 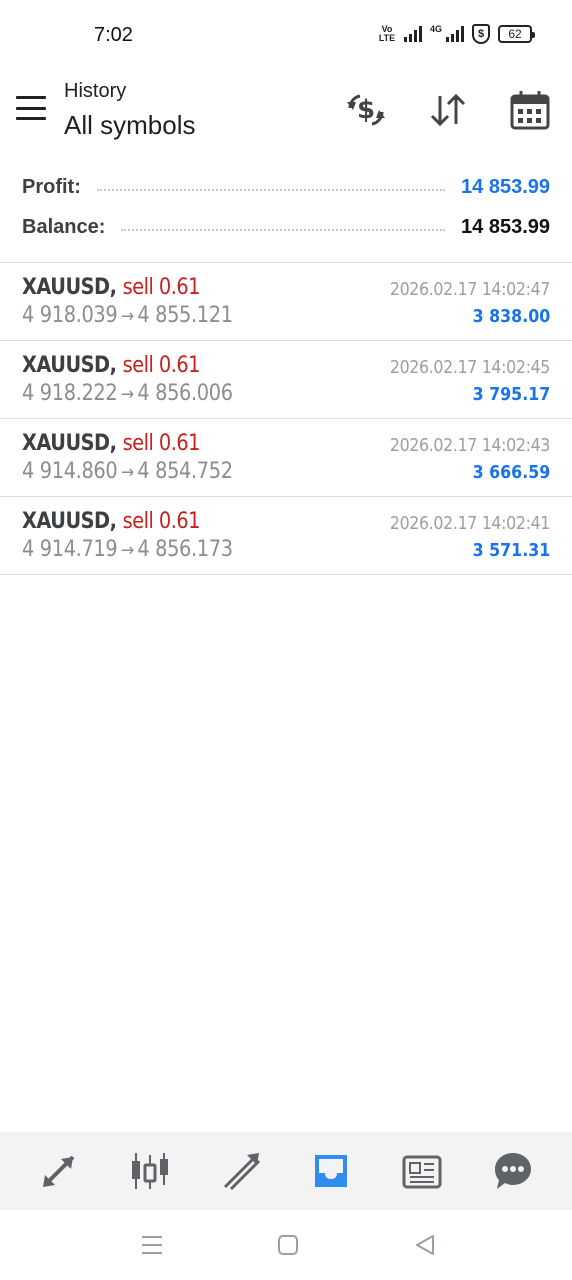 What do you see at coordinates (470, 523) in the screenshot?
I see `deal-time: 2026.02.17 14:02:41` at bounding box center [470, 523].